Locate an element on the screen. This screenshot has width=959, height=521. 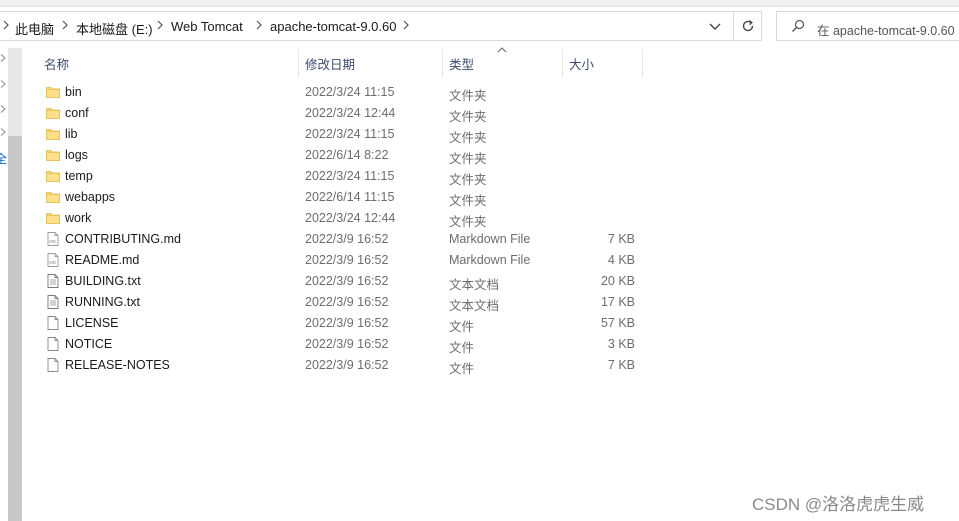
watermark: CSDN @洛洛虎虎生威 is located at coordinates (838, 504).